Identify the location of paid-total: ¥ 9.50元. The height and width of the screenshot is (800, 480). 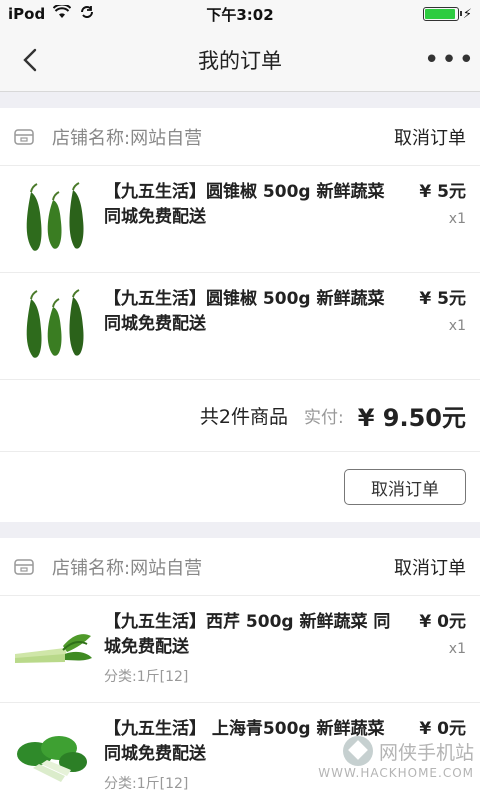
(411, 418).